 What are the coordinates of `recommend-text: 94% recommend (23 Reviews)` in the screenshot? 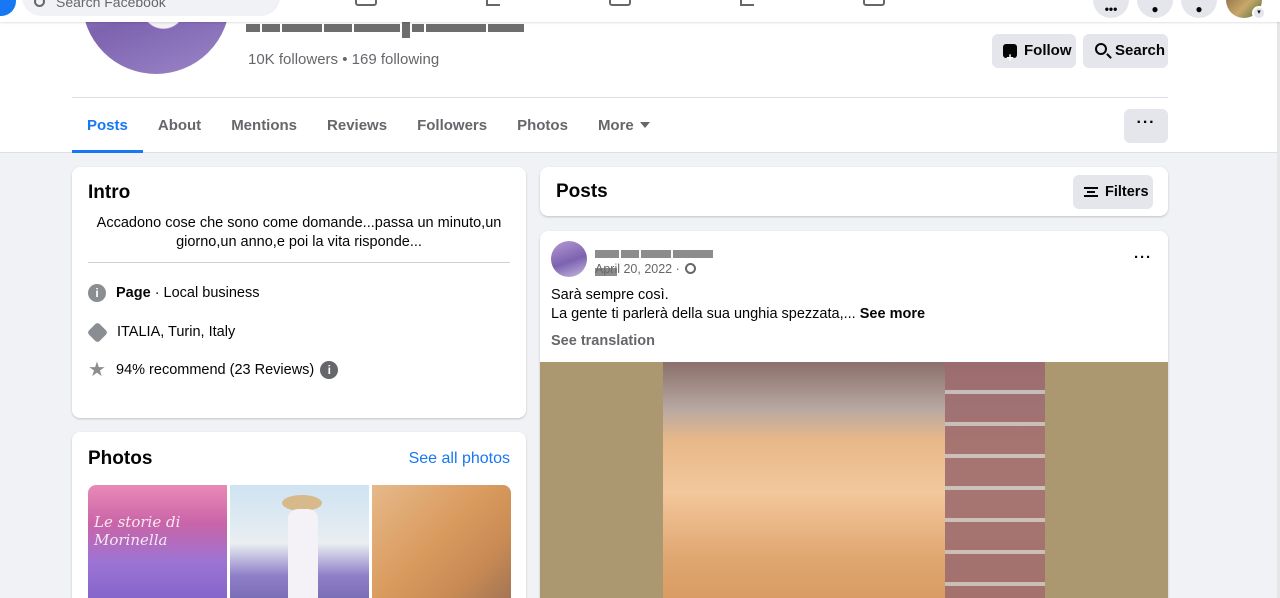 It's located at (215, 370).